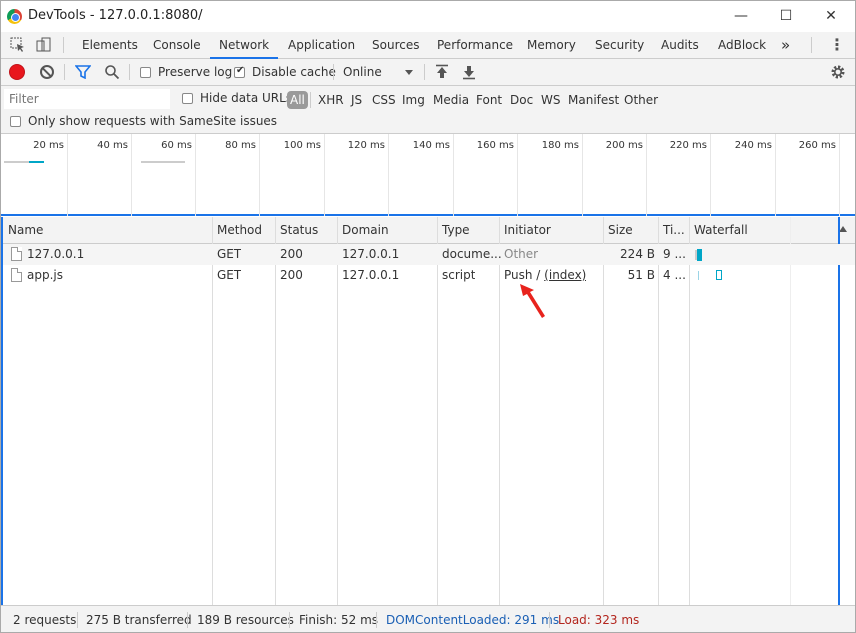 The width and height of the screenshot is (856, 633). I want to click on maximize-button: ☐, so click(786, 16).